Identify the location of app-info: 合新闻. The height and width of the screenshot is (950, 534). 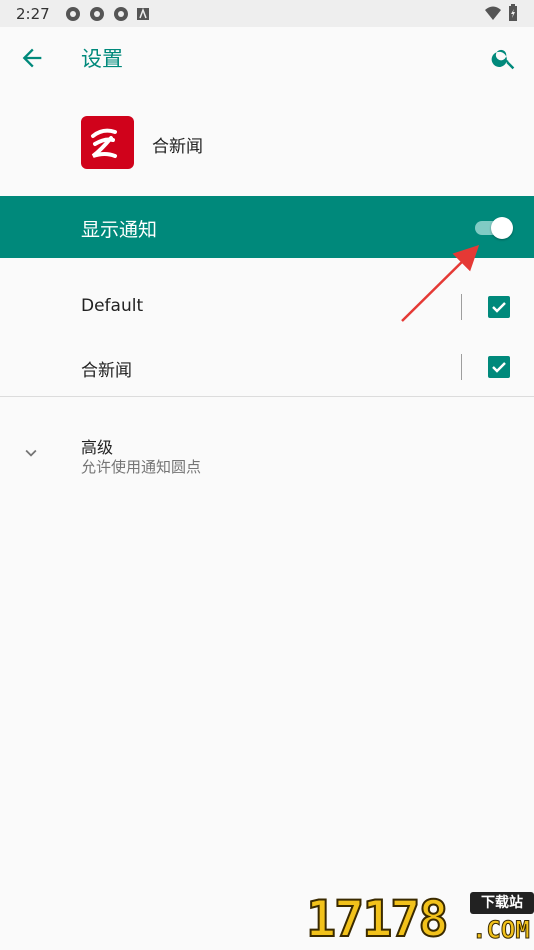
(267, 144).